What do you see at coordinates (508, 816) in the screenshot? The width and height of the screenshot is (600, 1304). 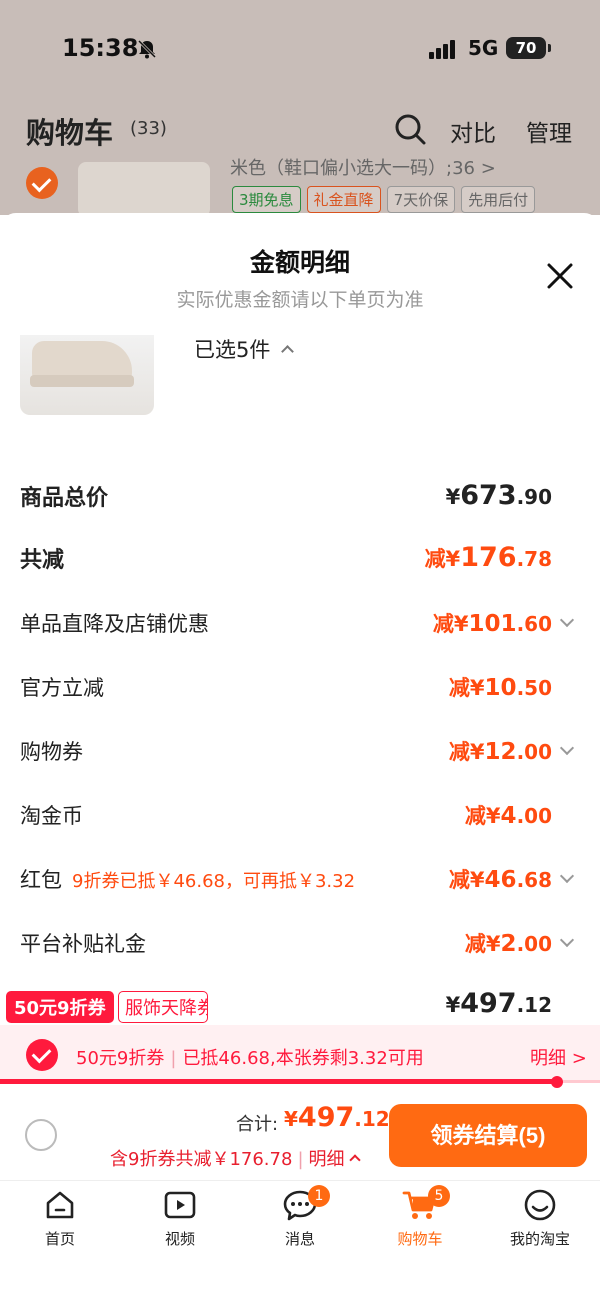 I see `row-amount-coins: 减¥4.00` at bounding box center [508, 816].